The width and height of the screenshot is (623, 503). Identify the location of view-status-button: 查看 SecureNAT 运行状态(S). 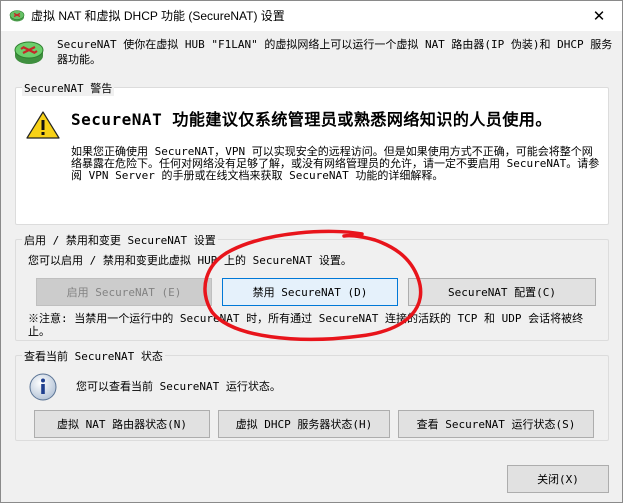
(496, 424).